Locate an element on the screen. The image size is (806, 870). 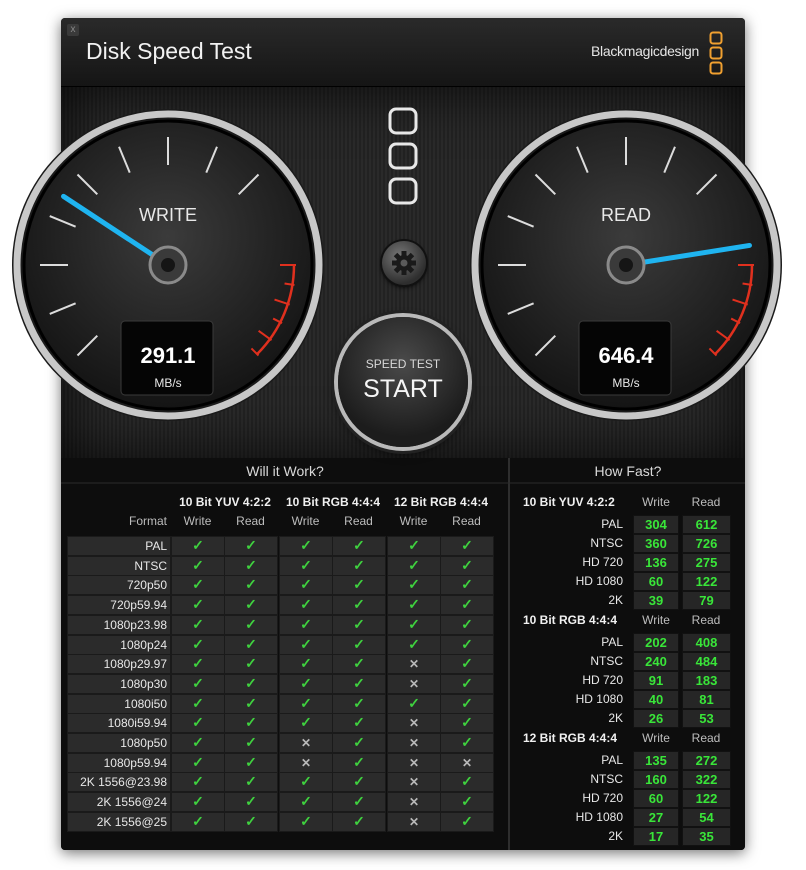
write-speed-value: 136 is located at coordinates (656, 562).